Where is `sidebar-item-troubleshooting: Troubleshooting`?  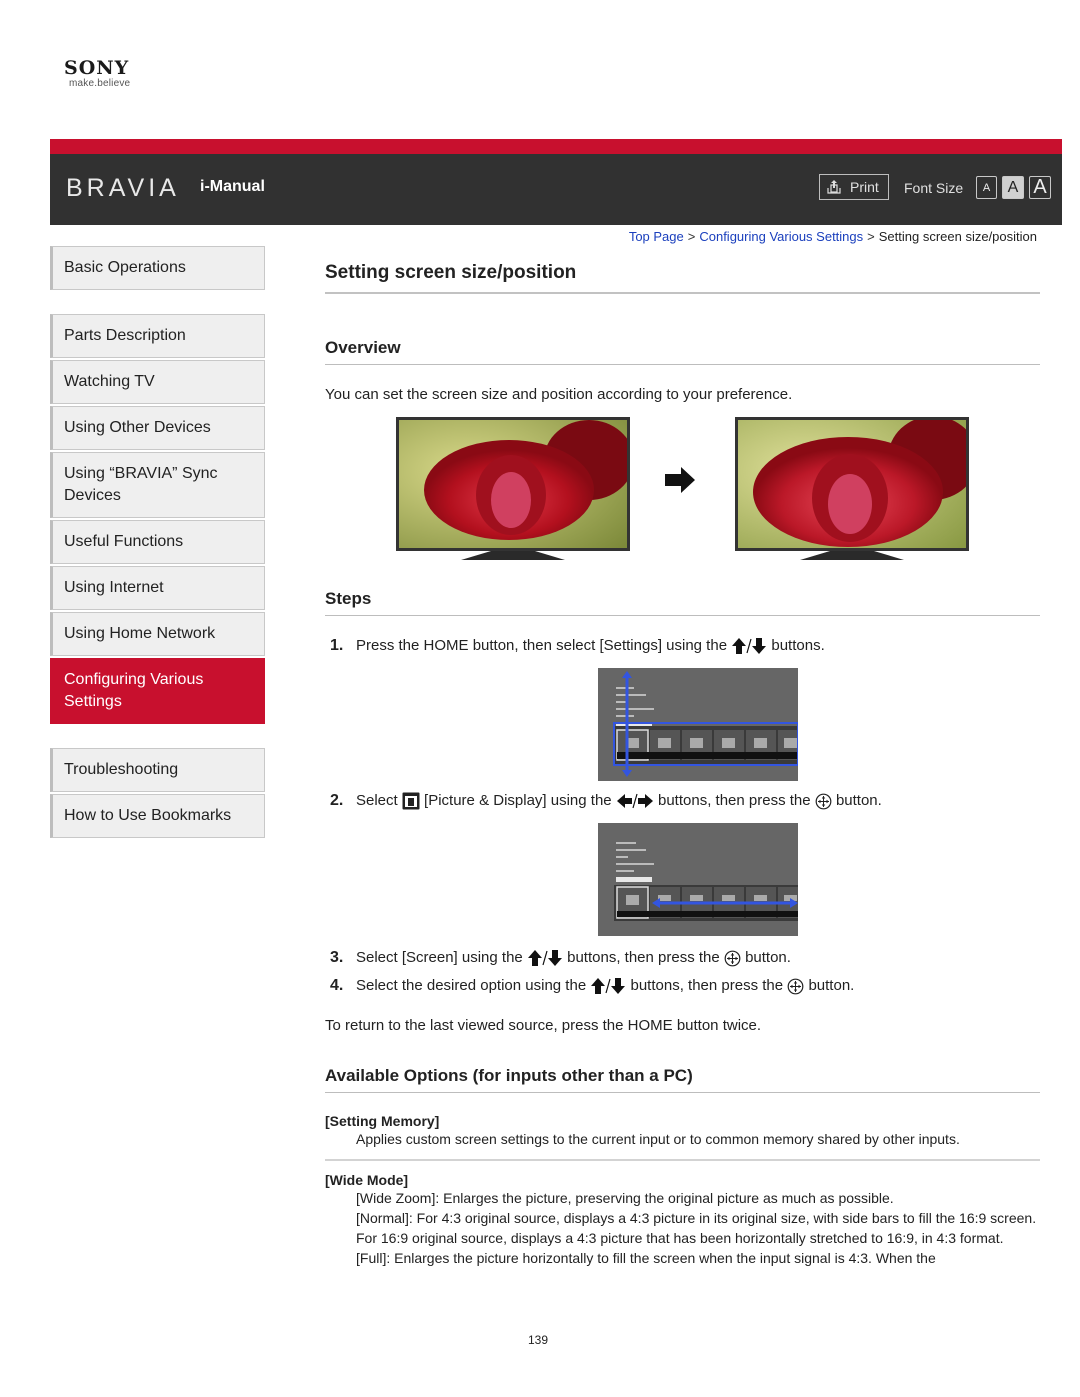 sidebar-item-troubleshooting: Troubleshooting is located at coordinates (157, 770).